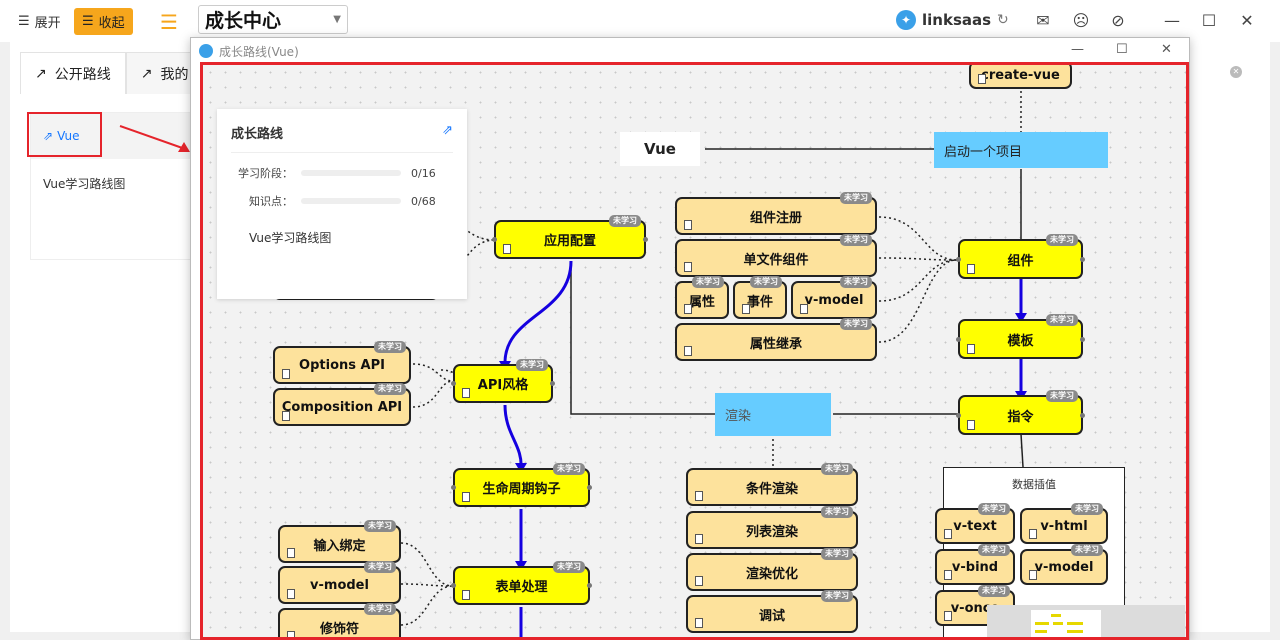 This screenshot has height=640, width=1280. Describe the element at coordinates (772, 527) in the screenshot. I see `node-list-render: 列表渲染 未学习` at that location.